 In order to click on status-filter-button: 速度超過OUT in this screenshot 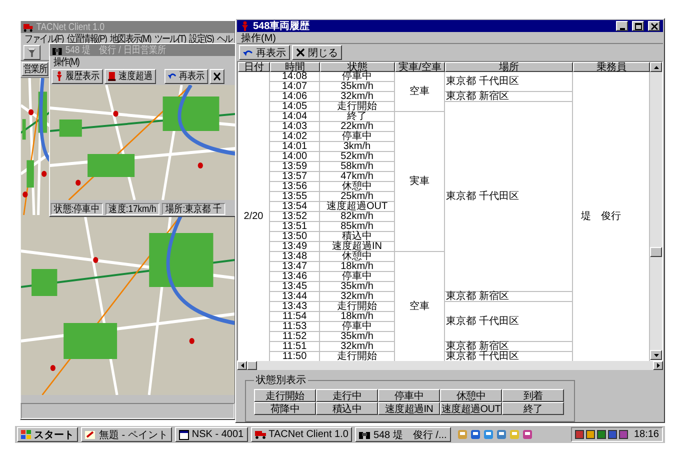, I will do `click(471, 408)`.